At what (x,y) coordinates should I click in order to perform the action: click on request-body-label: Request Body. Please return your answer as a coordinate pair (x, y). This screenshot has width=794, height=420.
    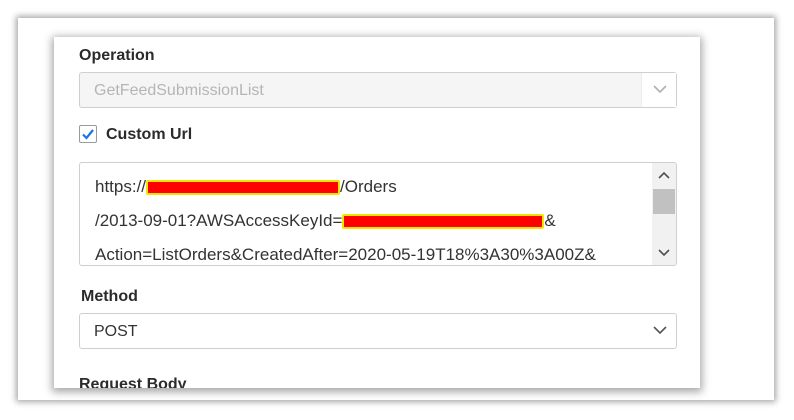
    Looking at the image, I should click on (133, 382).